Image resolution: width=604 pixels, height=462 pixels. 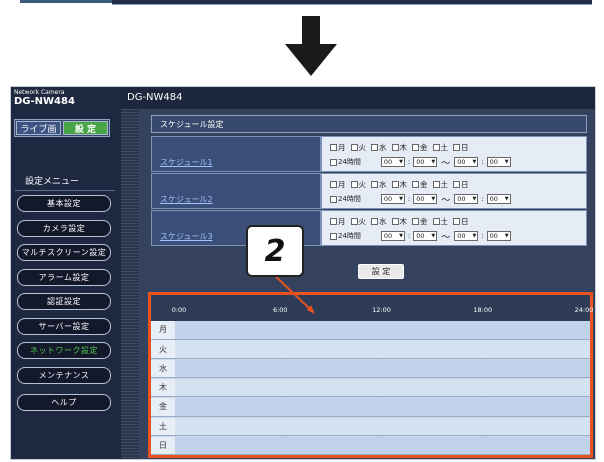 I want to click on brand: Network Camera DG-NW484, so click(x=44, y=98).